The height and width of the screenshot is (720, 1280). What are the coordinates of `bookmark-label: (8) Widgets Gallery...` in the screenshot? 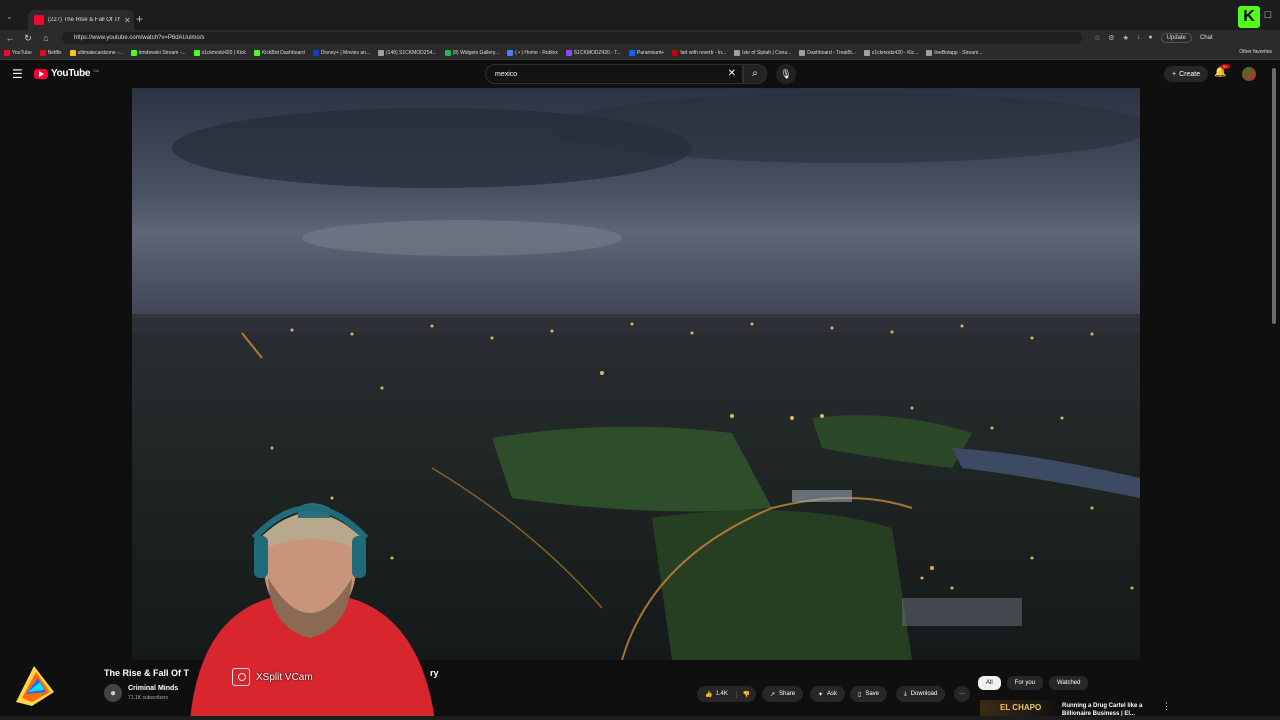 It's located at (476, 52).